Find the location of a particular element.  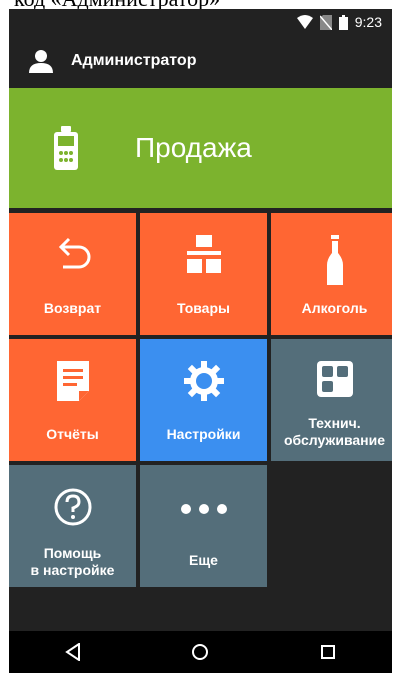

status-bar: 9:23 is located at coordinates (200, 22).